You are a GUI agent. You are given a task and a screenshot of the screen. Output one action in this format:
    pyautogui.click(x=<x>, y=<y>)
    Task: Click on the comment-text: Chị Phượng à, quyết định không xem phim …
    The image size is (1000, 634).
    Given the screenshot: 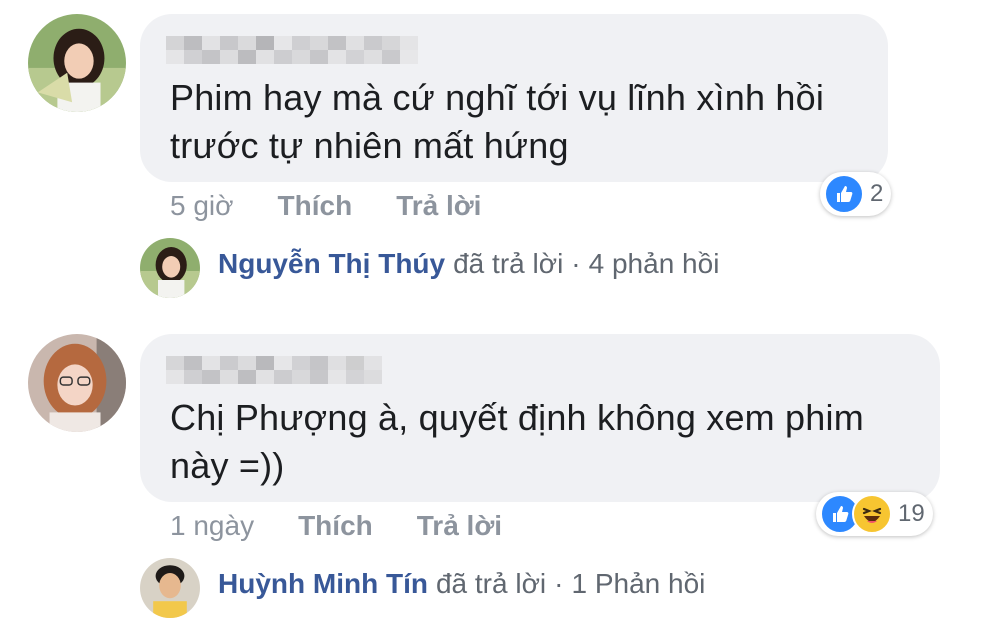 What is the action you would take?
    pyautogui.click(x=517, y=441)
    